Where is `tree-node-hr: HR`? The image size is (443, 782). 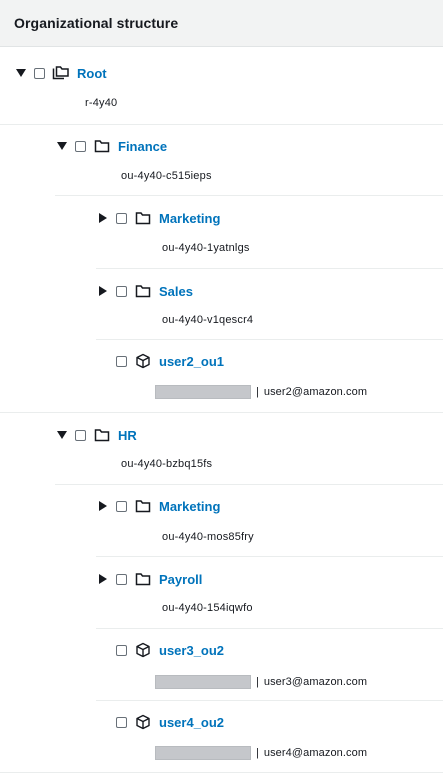
tree-node-hr: HR is located at coordinates (96, 435).